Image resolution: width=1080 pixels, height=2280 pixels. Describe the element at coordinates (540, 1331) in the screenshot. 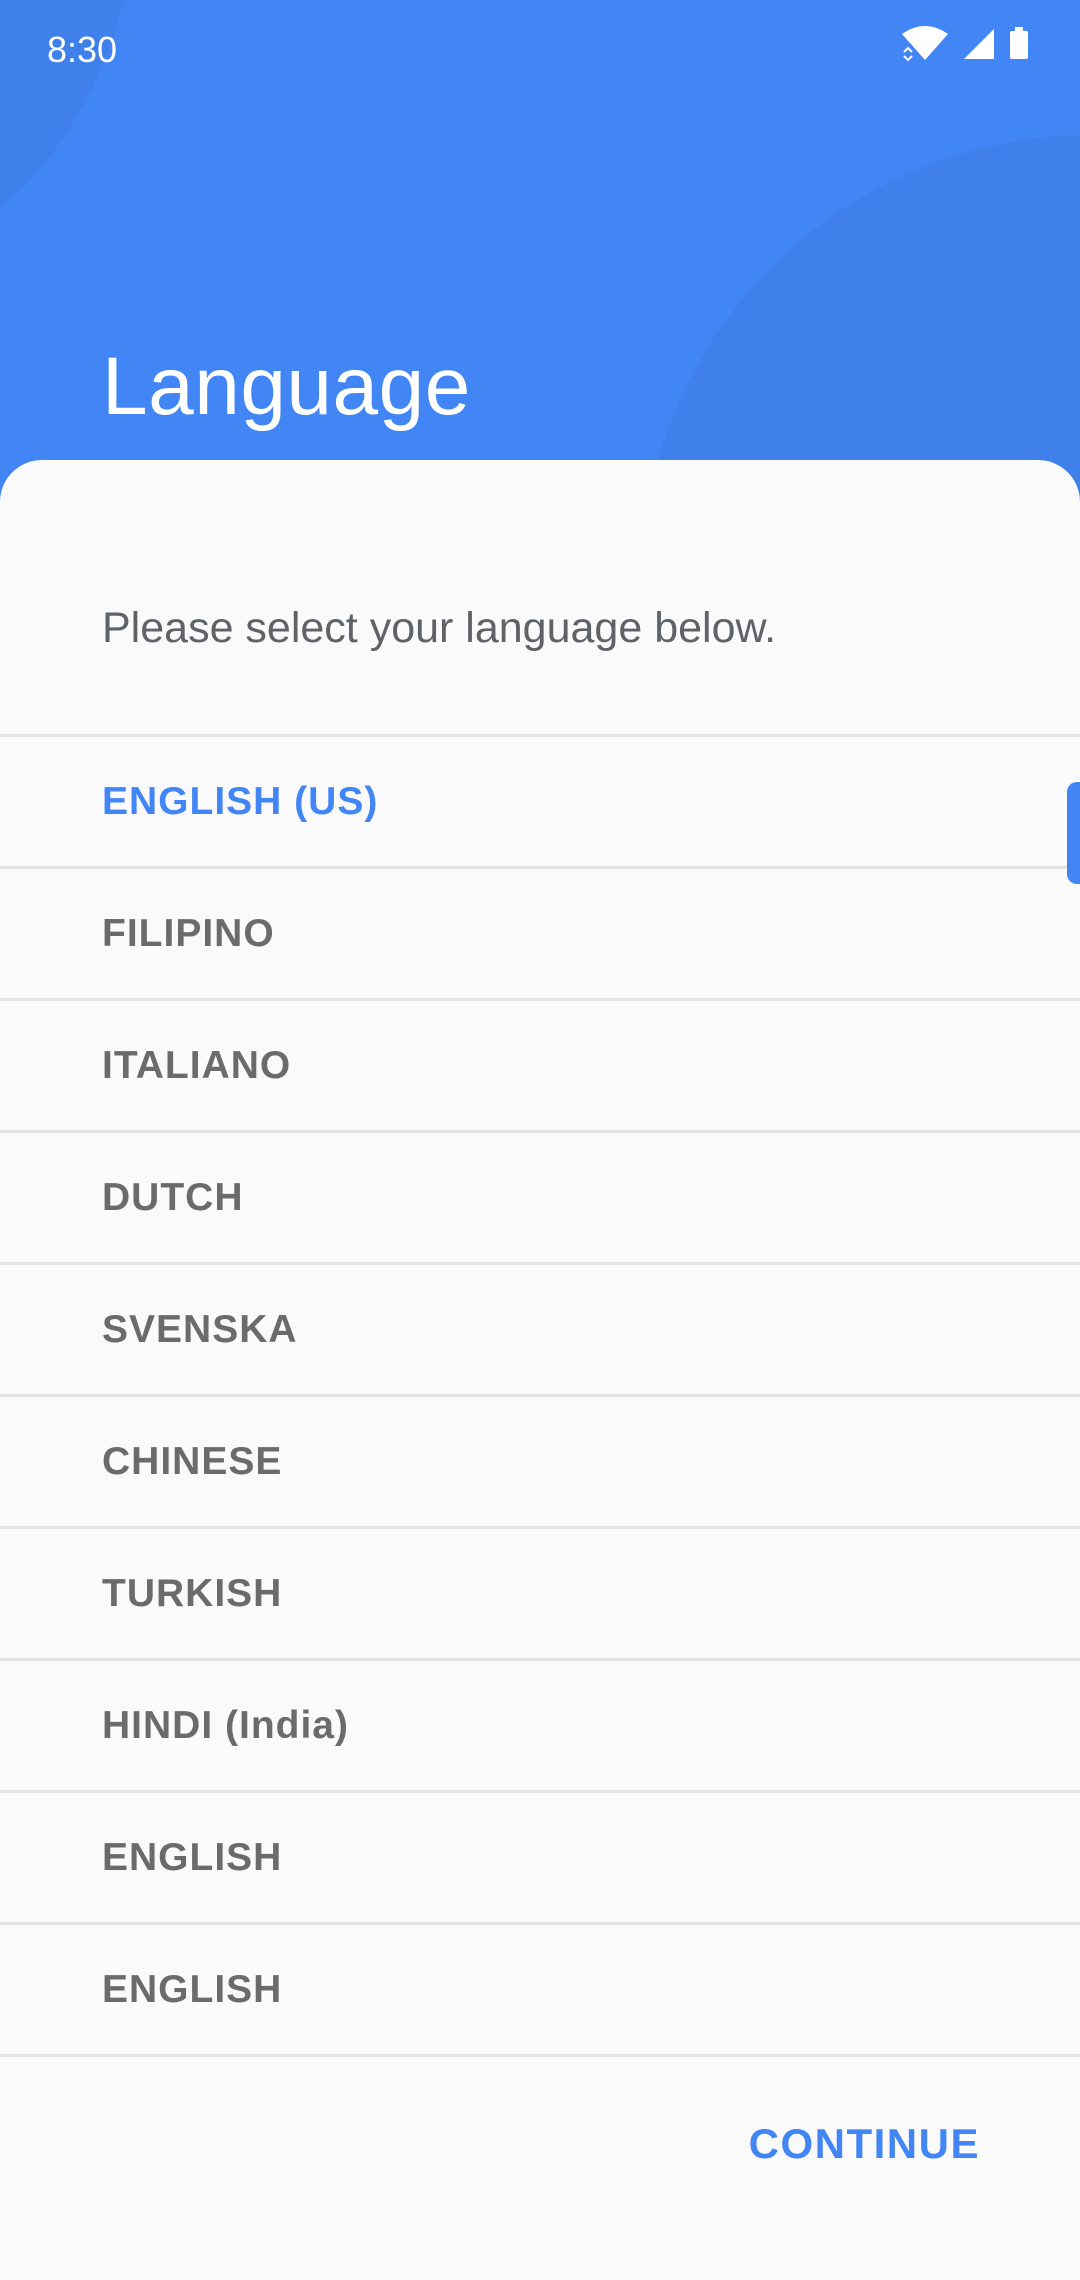

I see `language-item-svenska: SVENSKA` at that location.